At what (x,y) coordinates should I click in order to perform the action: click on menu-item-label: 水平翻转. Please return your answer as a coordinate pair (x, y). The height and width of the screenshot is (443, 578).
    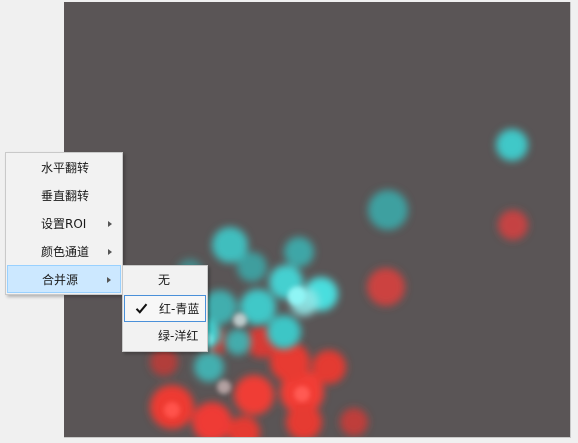
    Looking at the image, I should click on (65, 168).